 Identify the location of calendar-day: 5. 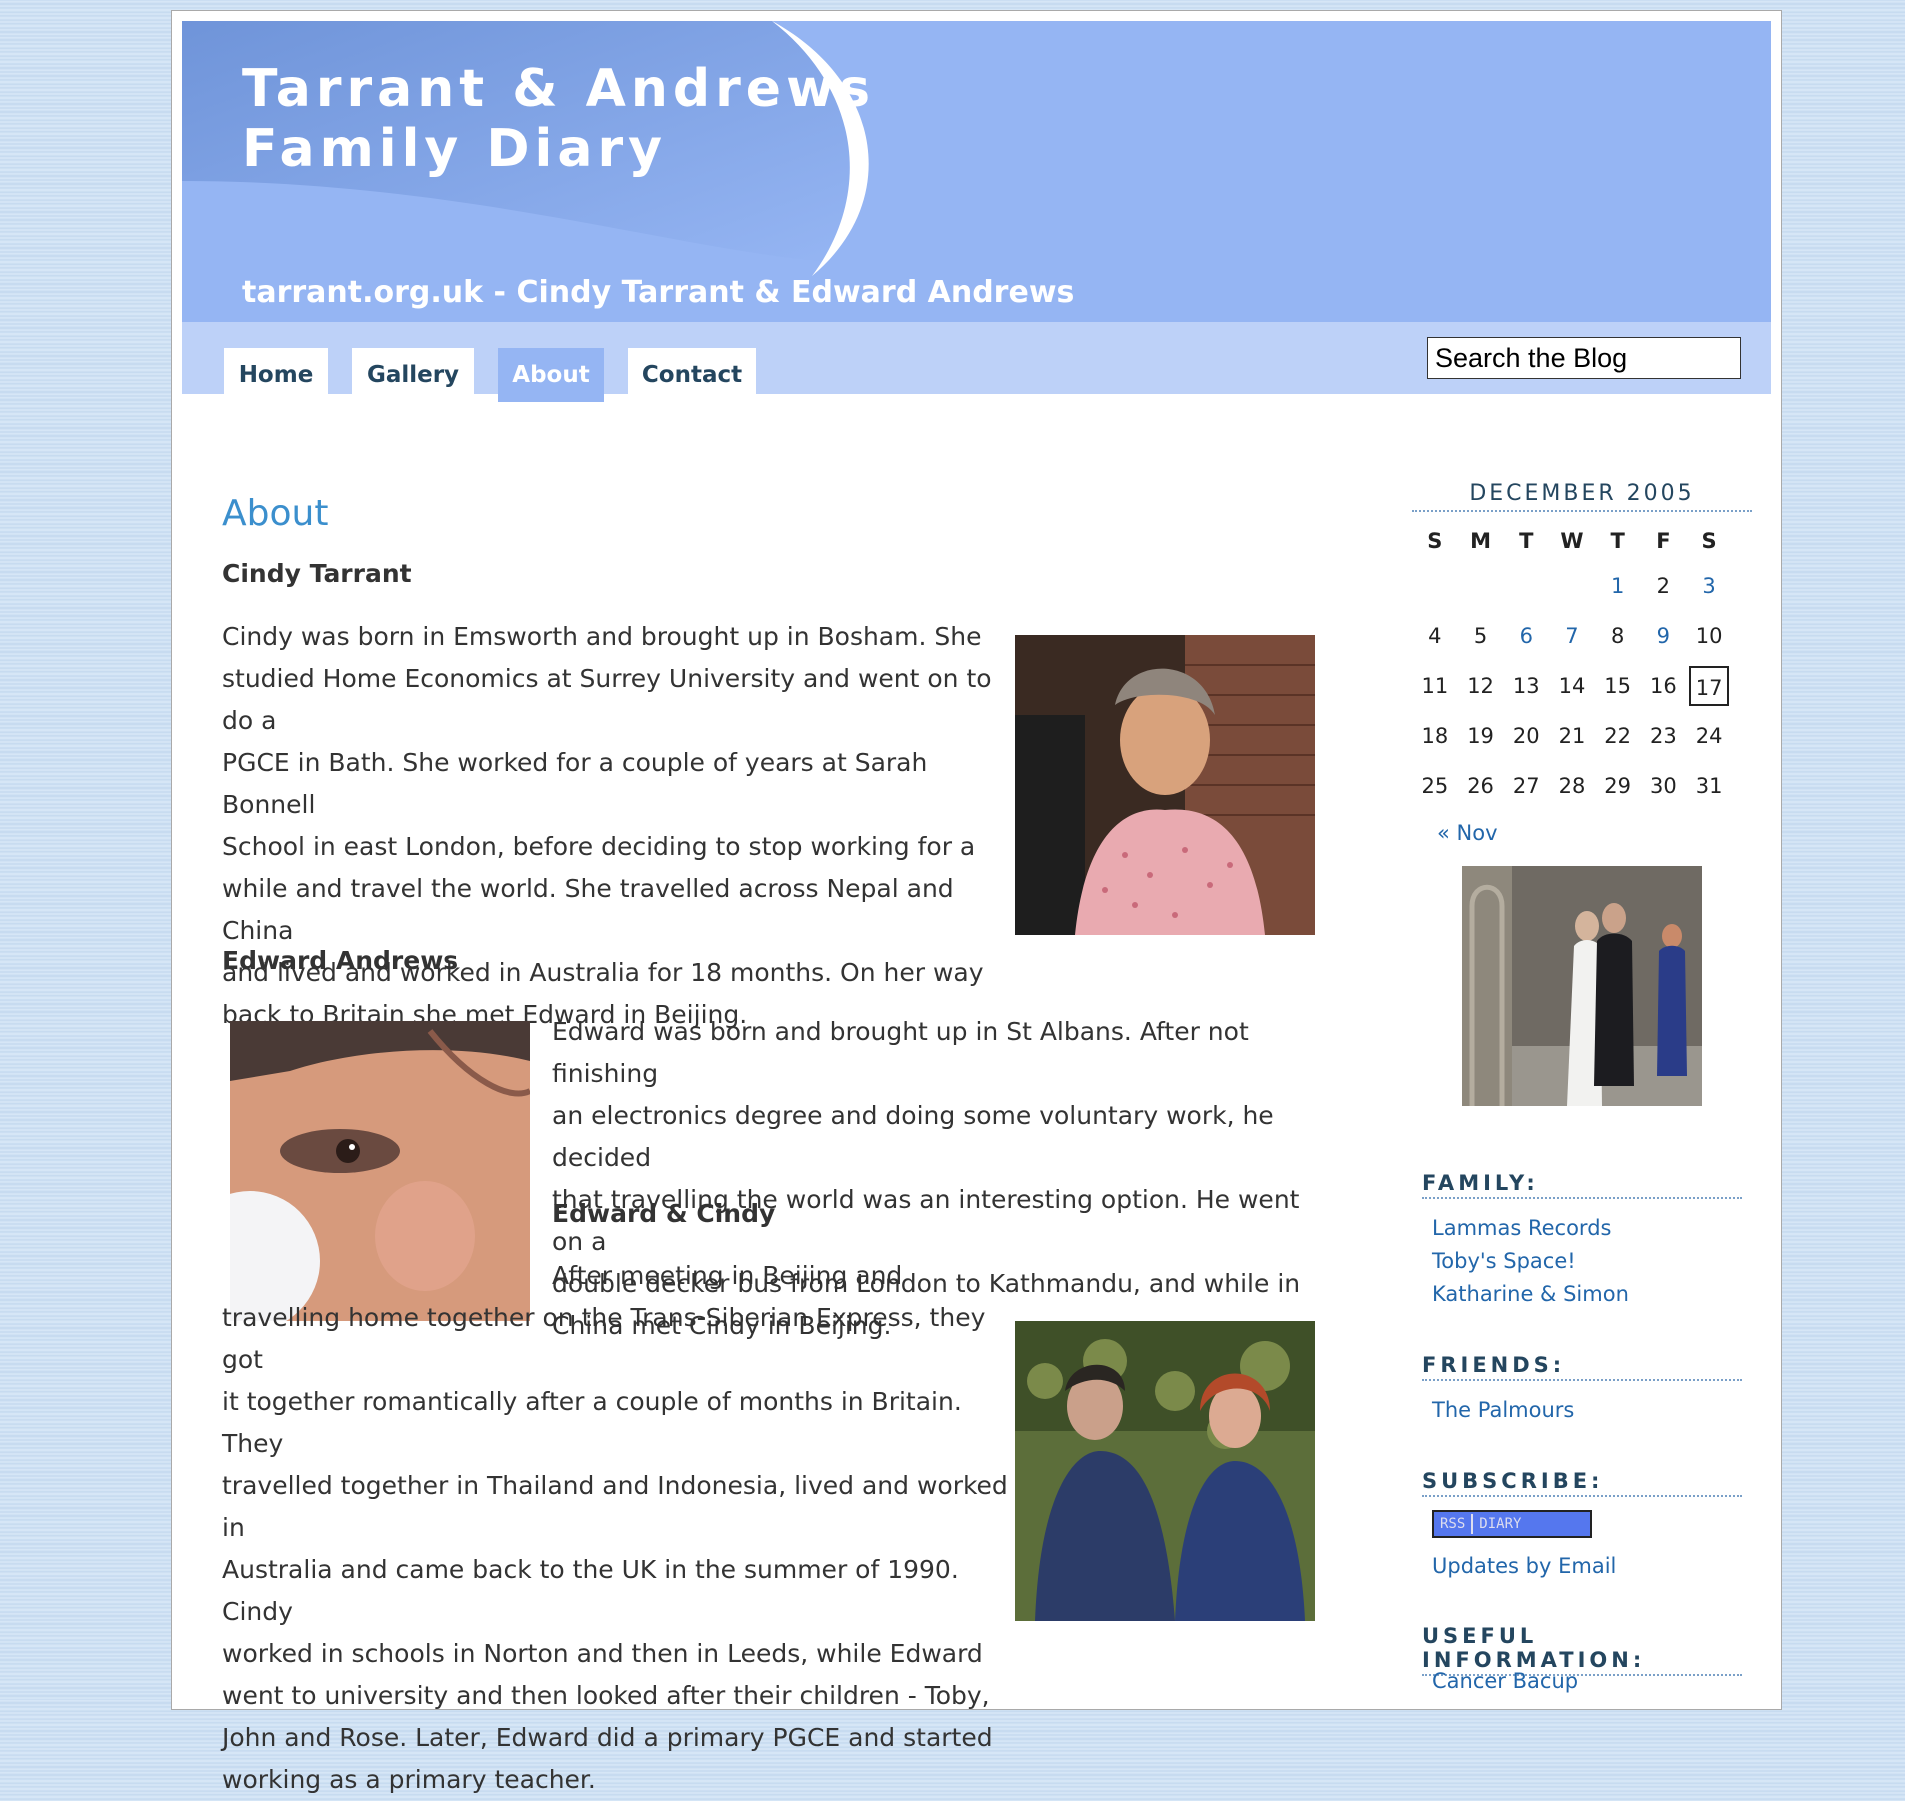
(1480, 636).